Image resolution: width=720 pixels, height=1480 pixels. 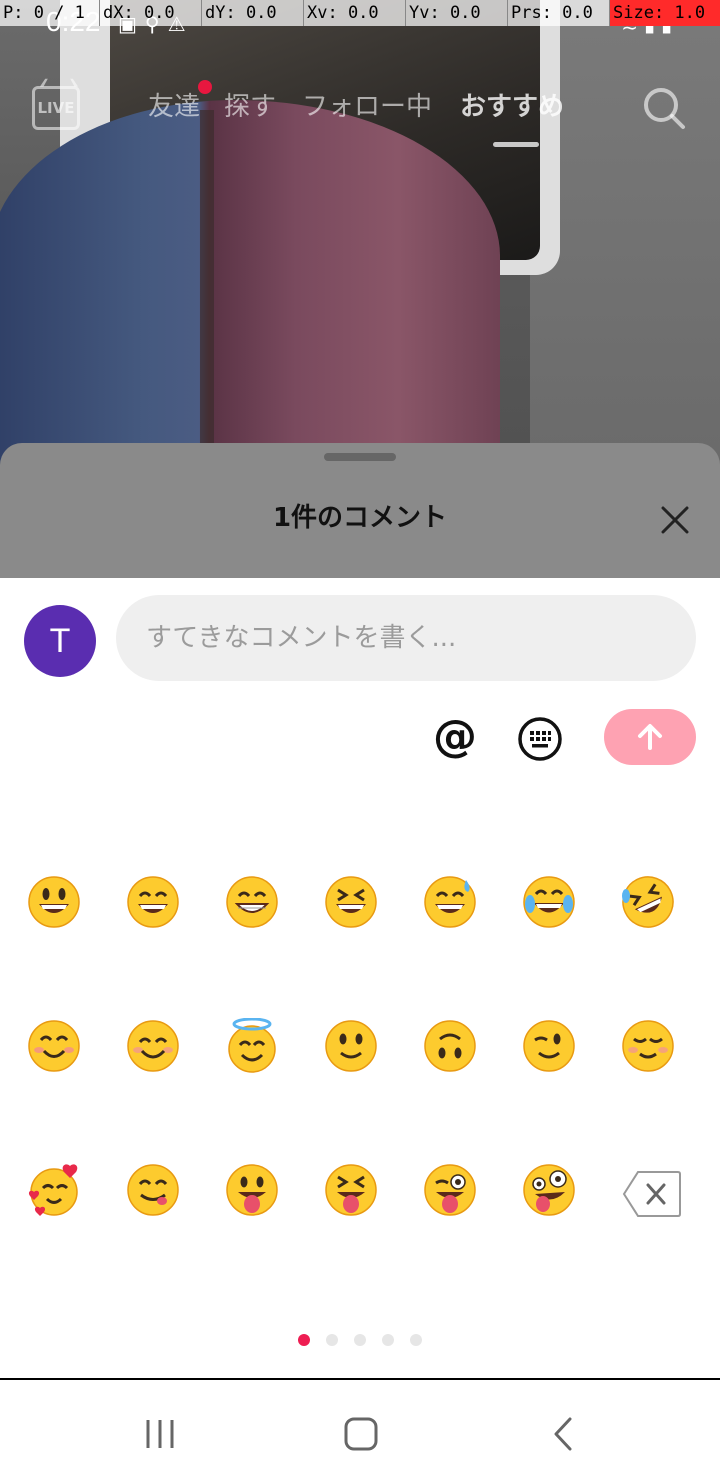 What do you see at coordinates (406, 638) in the screenshot?
I see `comment-input` at bounding box center [406, 638].